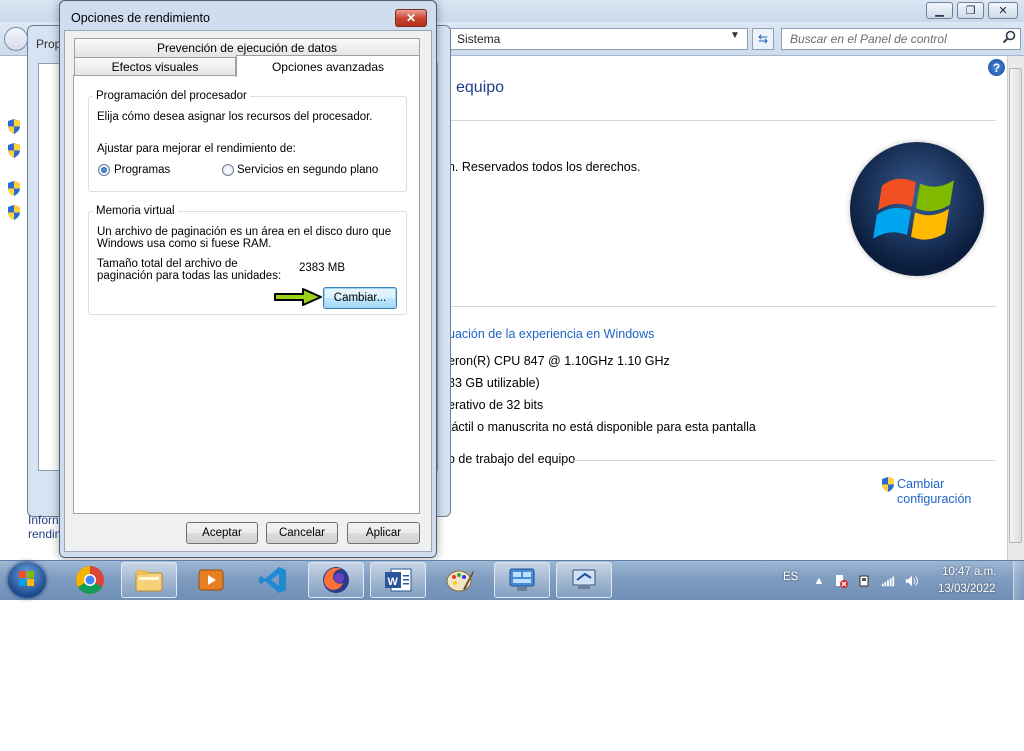 Image resolution: width=1024 pixels, height=751 pixels. Describe the element at coordinates (211, 580) in the screenshot. I see `media-player-icon` at that location.